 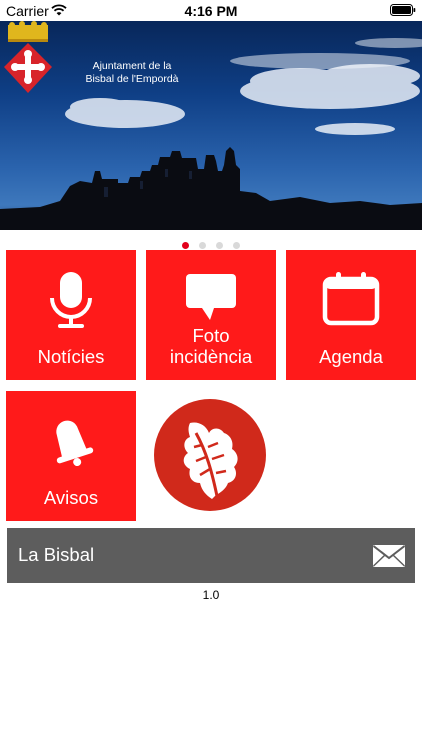 I want to click on oak-leaf-logo, so click(x=210, y=455).